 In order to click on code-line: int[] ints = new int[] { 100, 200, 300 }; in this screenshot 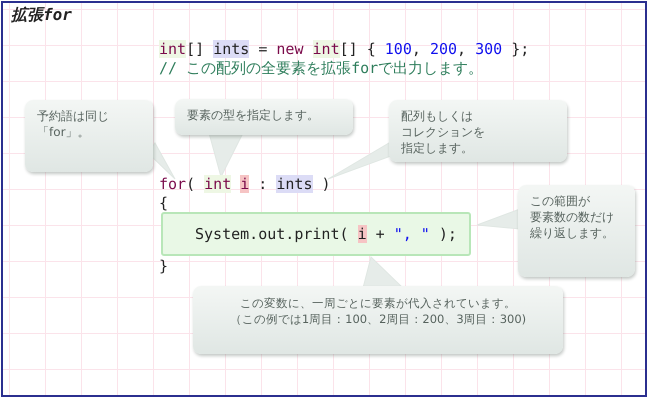, I will do `click(344, 49)`.